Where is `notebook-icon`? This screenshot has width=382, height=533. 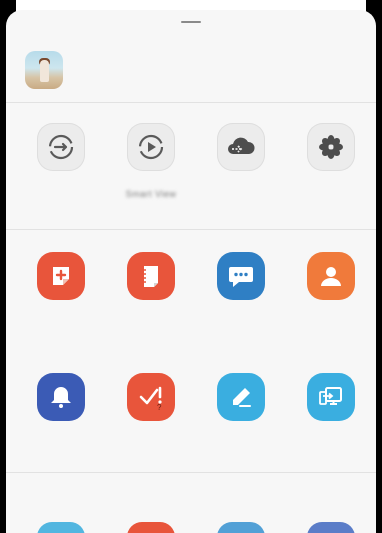 notebook-icon is located at coordinates (151, 276).